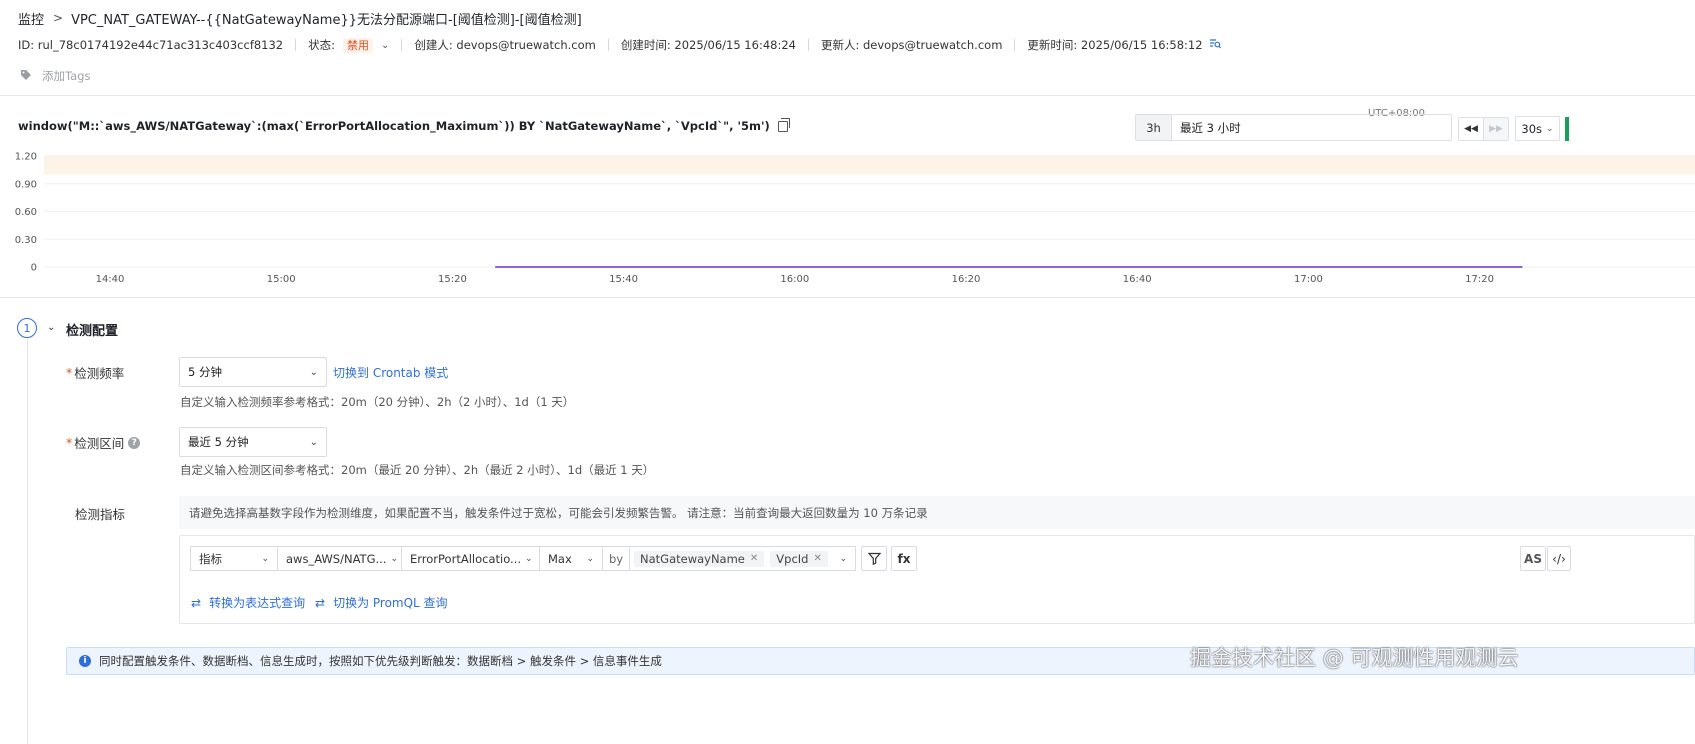  What do you see at coordinates (253, 372) in the screenshot?
I see `frequency-select: 5 分钟 ⌄` at bounding box center [253, 372].